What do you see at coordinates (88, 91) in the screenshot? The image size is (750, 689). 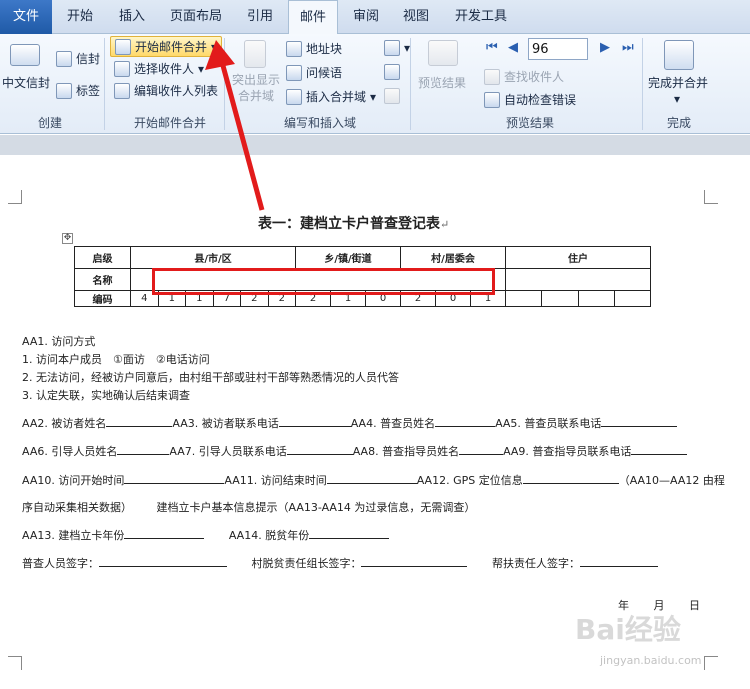 I see `labels-label: 标签` at bounding box center [88, 91].